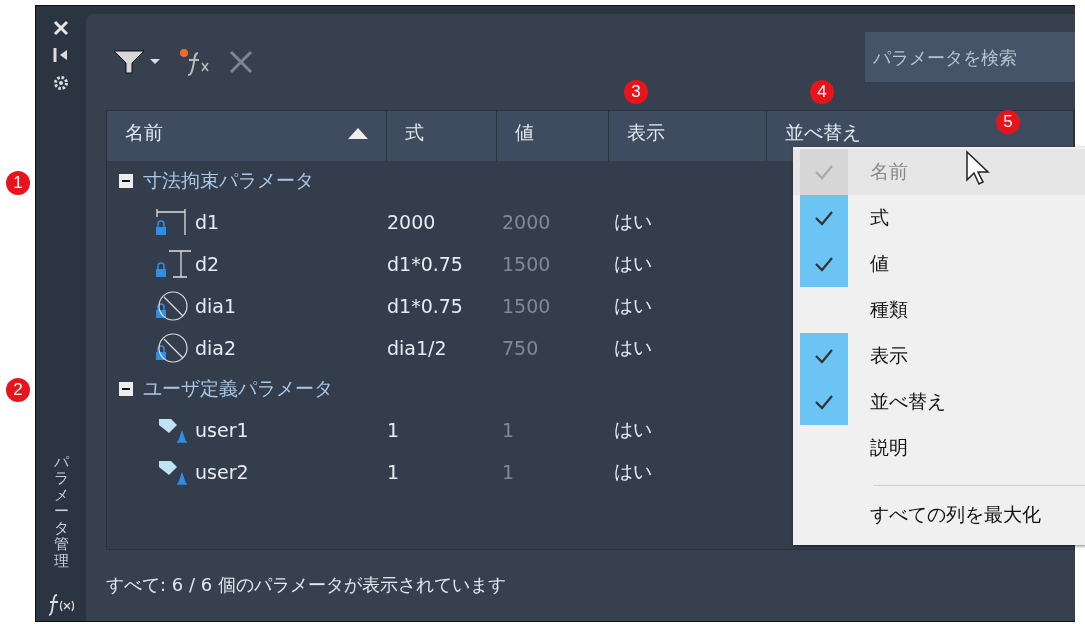 This screenshot has width=1085, height=624. What do you see at coordinates (238, 388) in the screenshot?
I see `group-label: ユーザ定義パラメータ` at bounding box center [238, 388].